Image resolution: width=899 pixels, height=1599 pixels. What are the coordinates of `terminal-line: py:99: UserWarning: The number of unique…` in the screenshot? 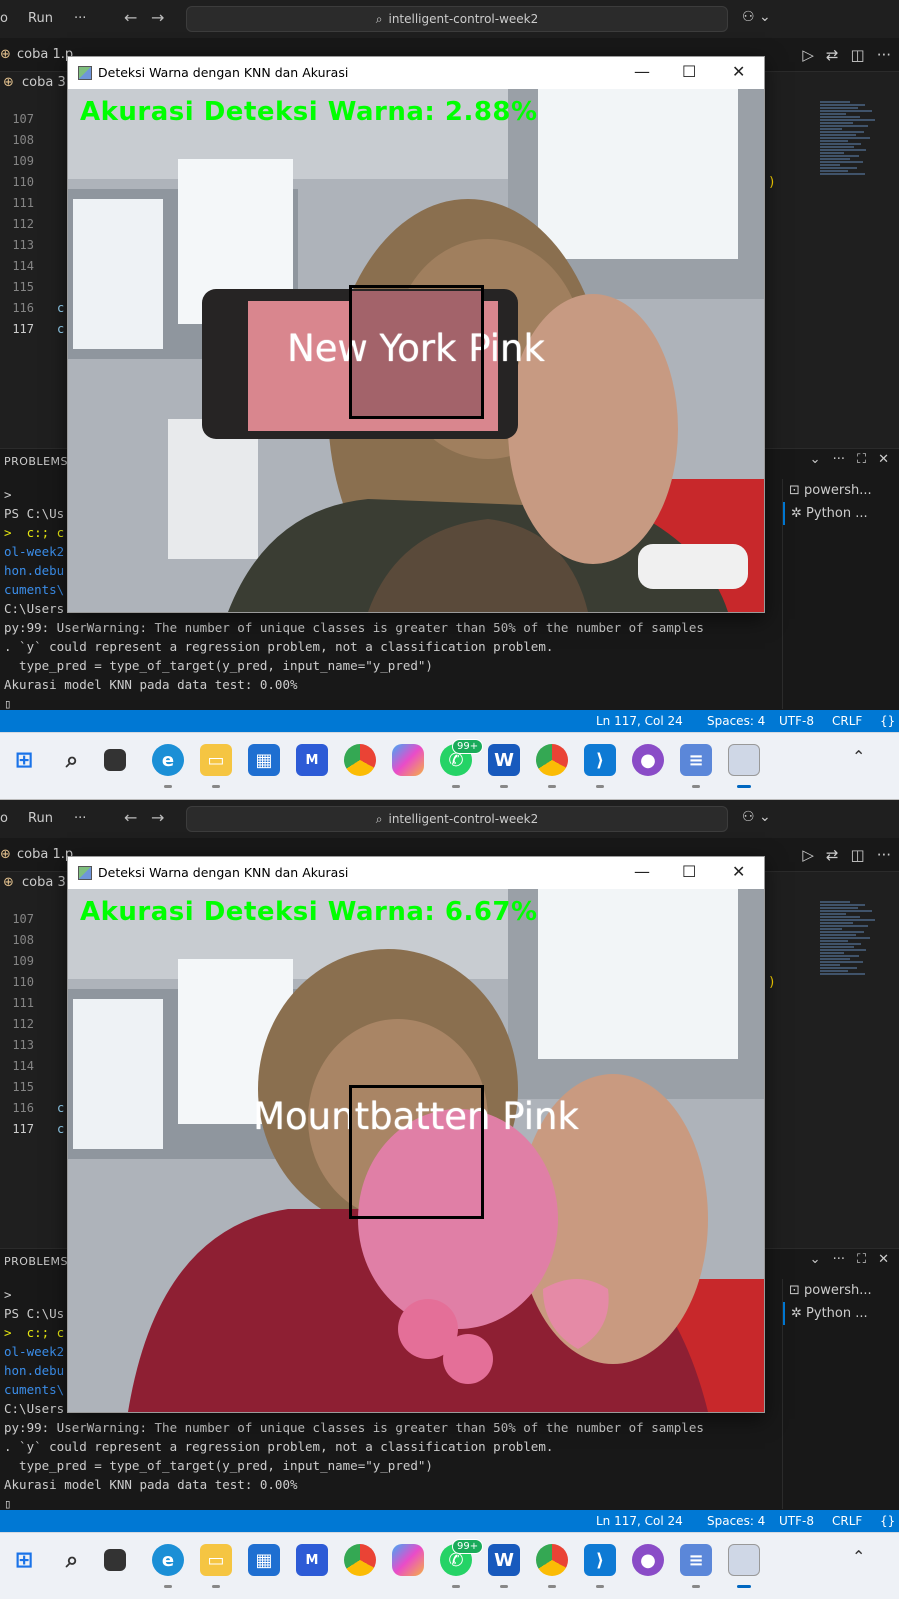 It's located at (354, 627).